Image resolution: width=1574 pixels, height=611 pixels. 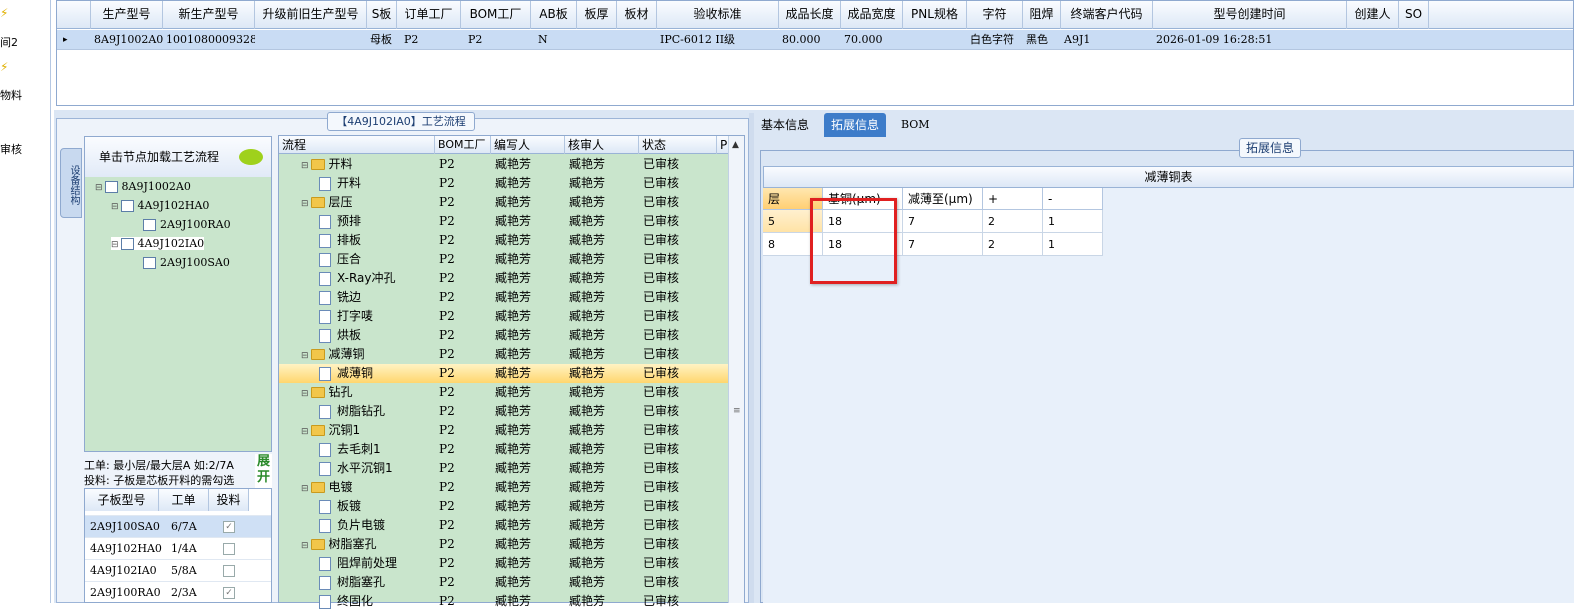 I want to click on flow-row: 去毛刺1 P2 臧艳芳 臧艳芳 已审核, so click(x=504, y=449).